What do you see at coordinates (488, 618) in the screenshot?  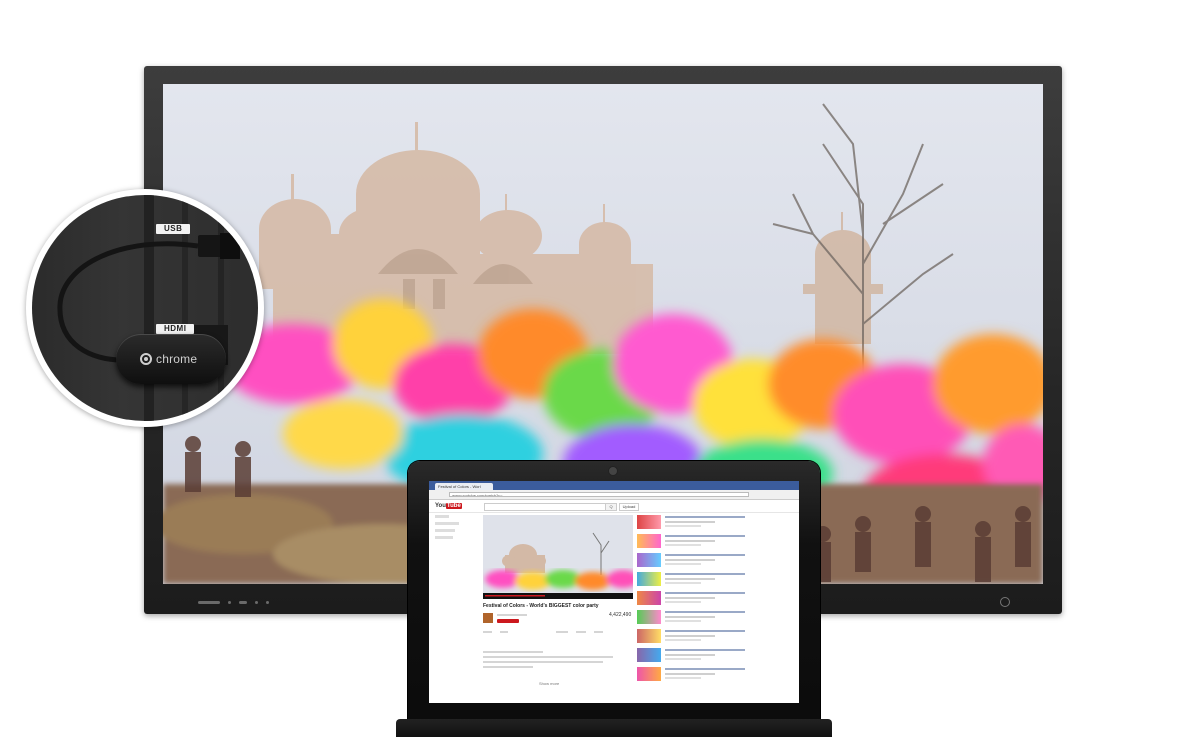 I see `channel-avatar` at bounding box center [488, 618].